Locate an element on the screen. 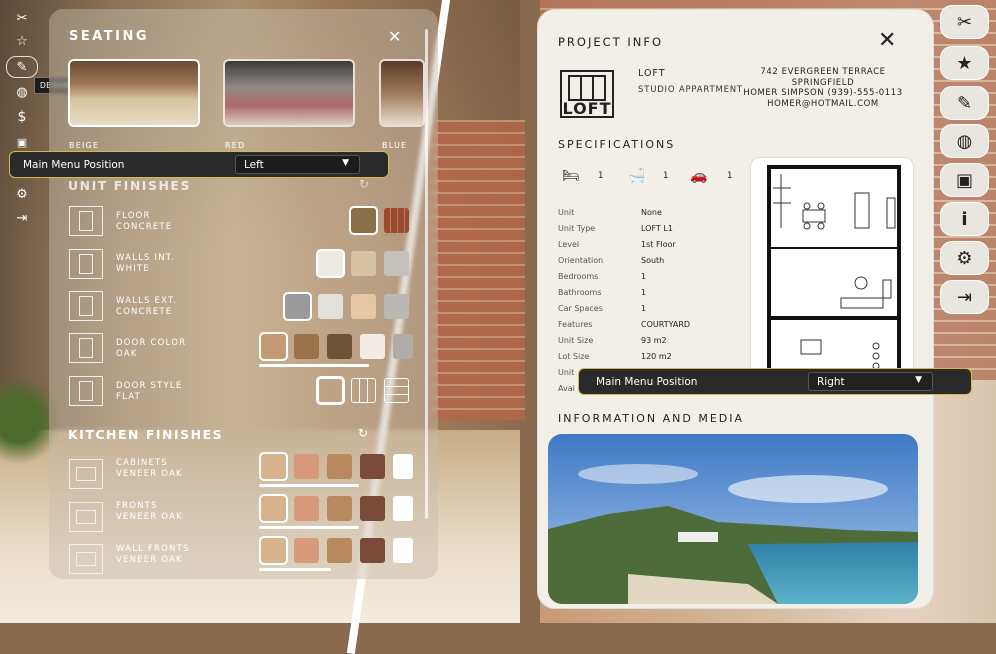  panel-title: PROJECT INFO is located at coordinates (611, 42).